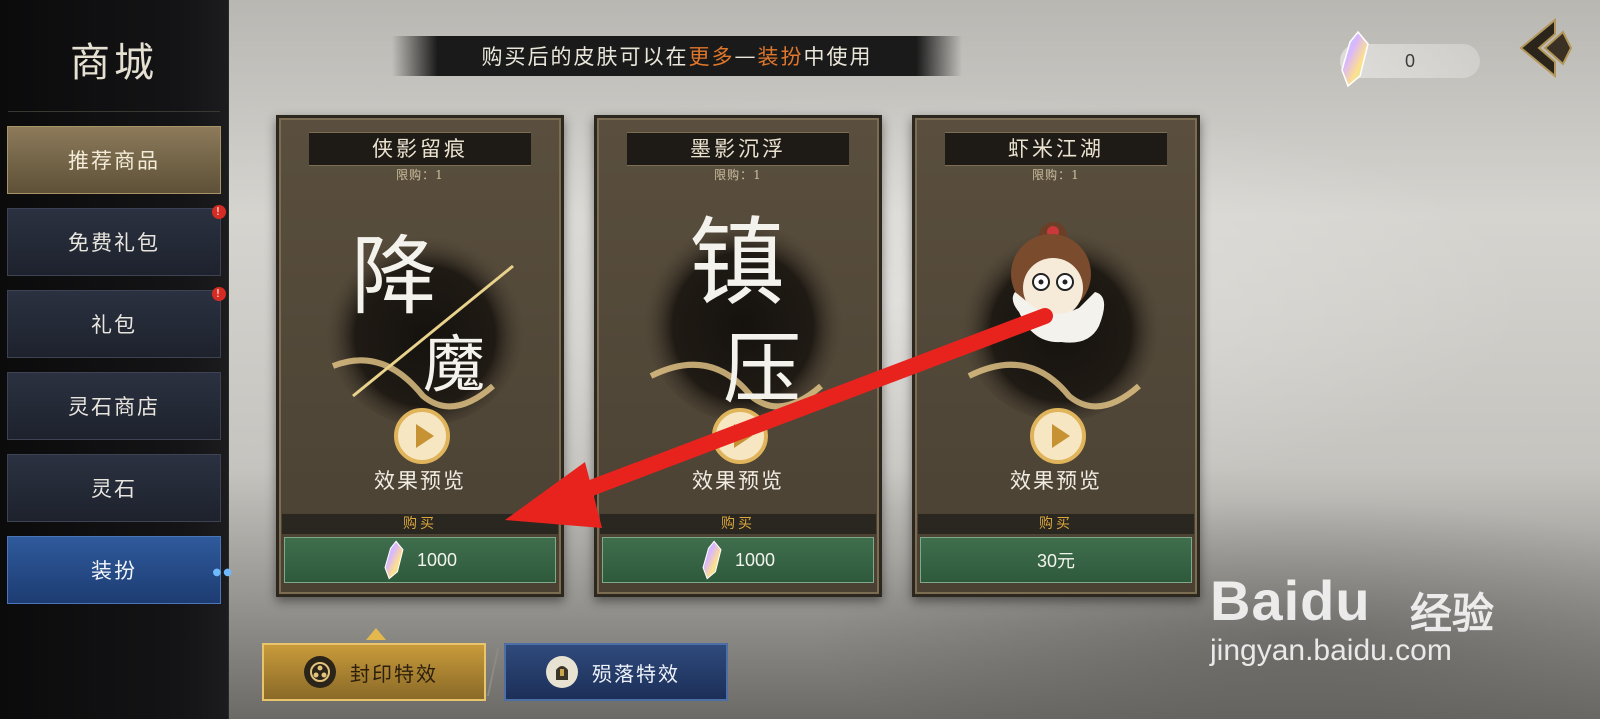 This screenshot has width=1600, height=719. I want to click on sidebar-item-label: 灵石商店, so click(114, 407).